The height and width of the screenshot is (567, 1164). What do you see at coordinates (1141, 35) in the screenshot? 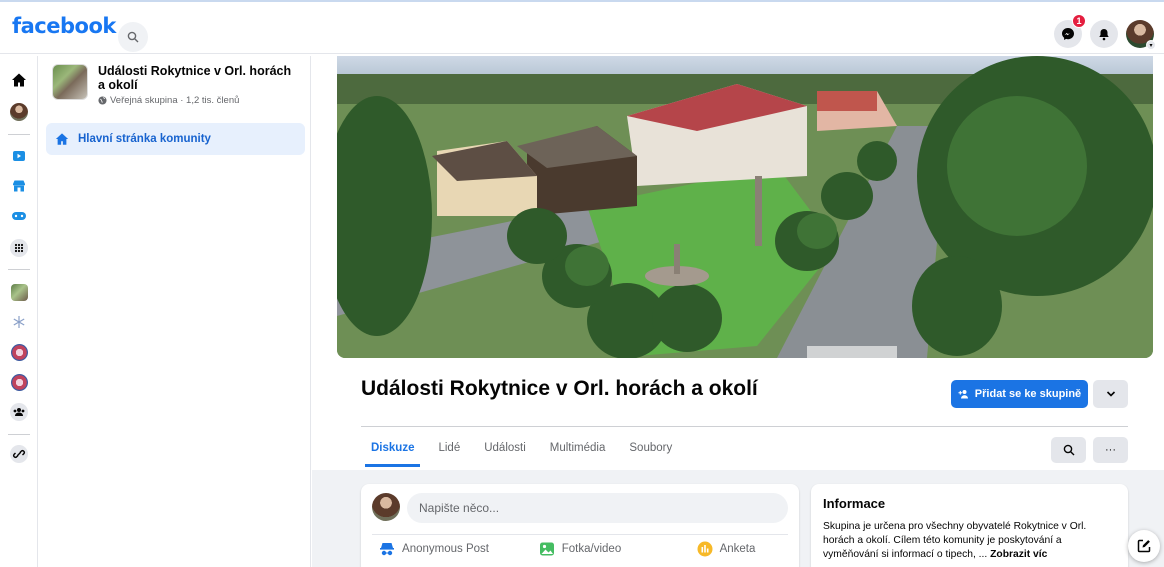
I see `profile-avatar: ▾` at bounding box center [1141, 35].